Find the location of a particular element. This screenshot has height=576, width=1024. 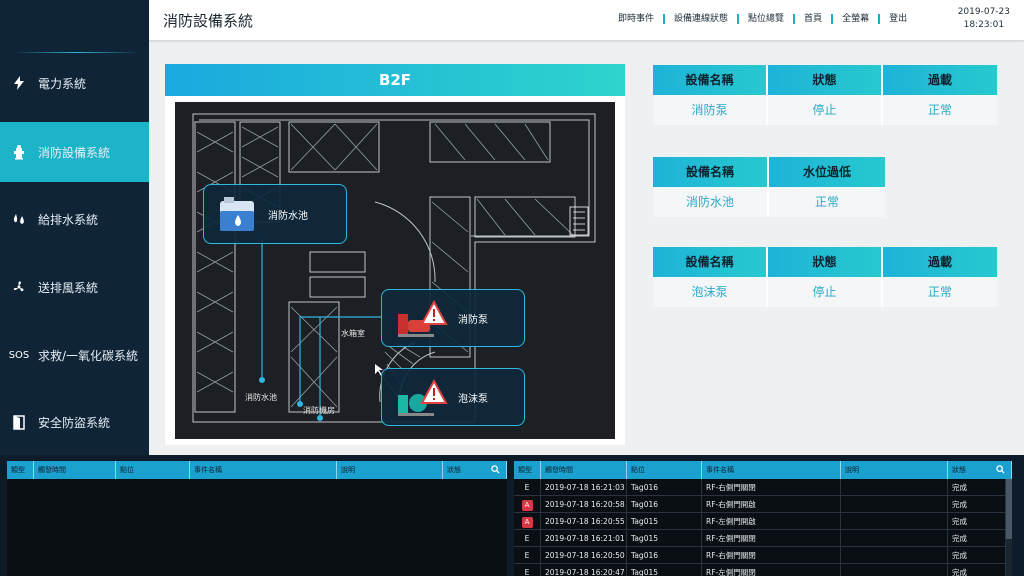

sidebar-item-sos: SOS 求救/一氧化碳系統 is located at coordinates (74, 355).